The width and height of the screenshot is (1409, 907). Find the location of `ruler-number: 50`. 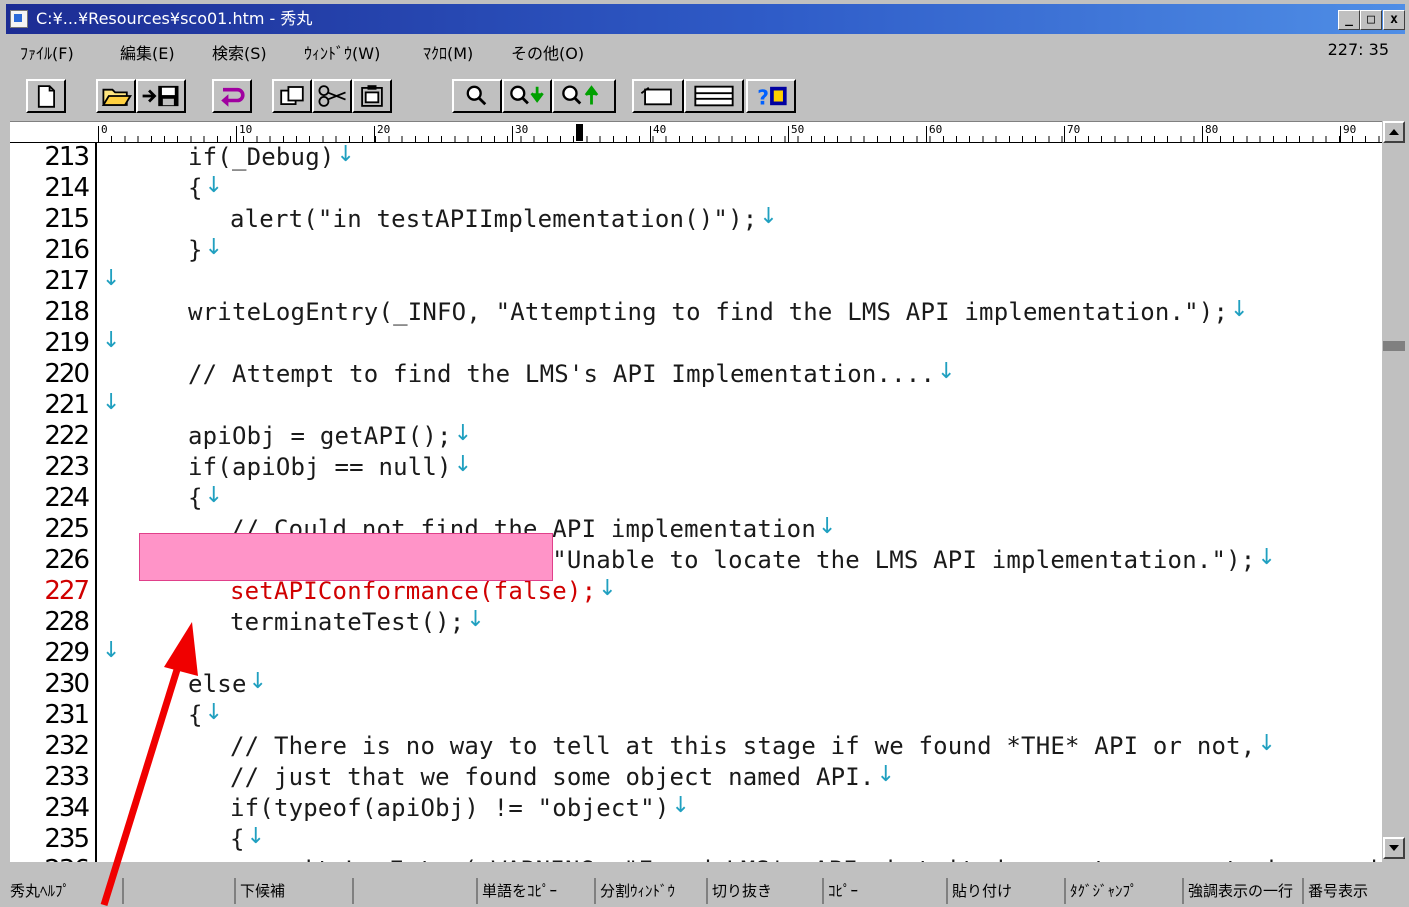

ruler-number: 50 is located at coordinates (798, 129).